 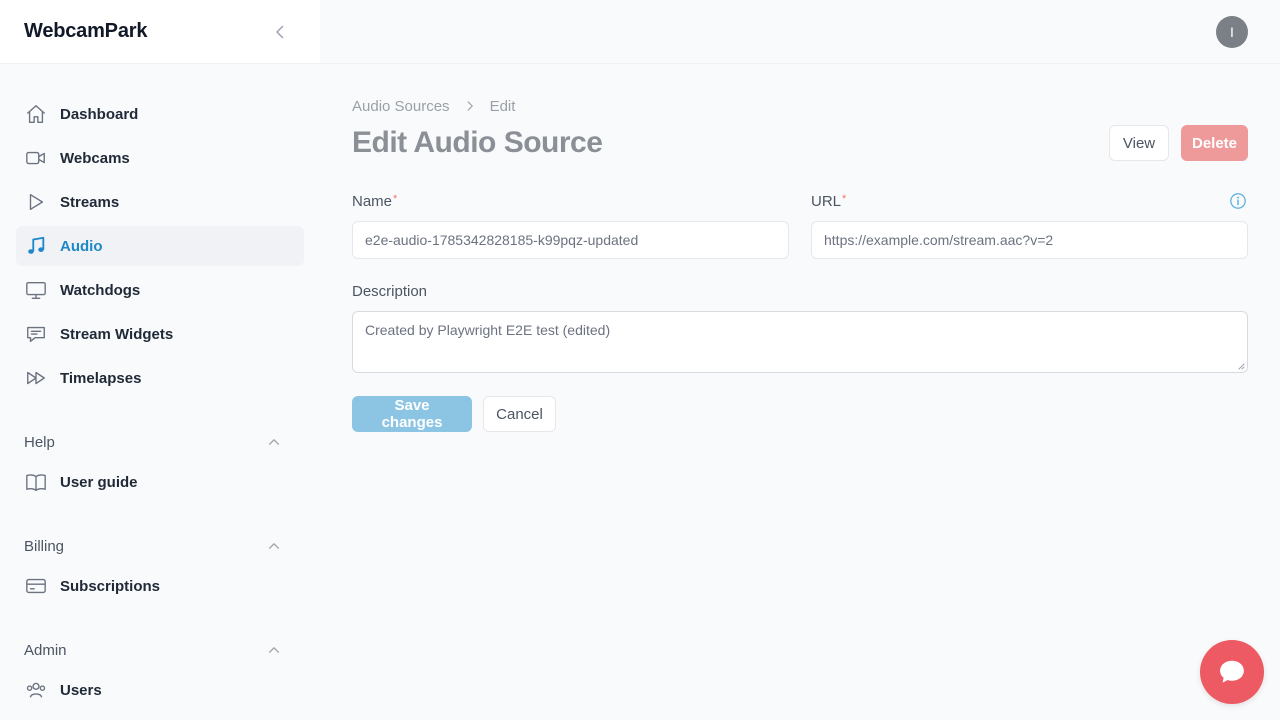 What do you see at coordinates (90, 202) in the screenshot?
I see `nav-label-streams: Streams` at bounding box center [90, 202].